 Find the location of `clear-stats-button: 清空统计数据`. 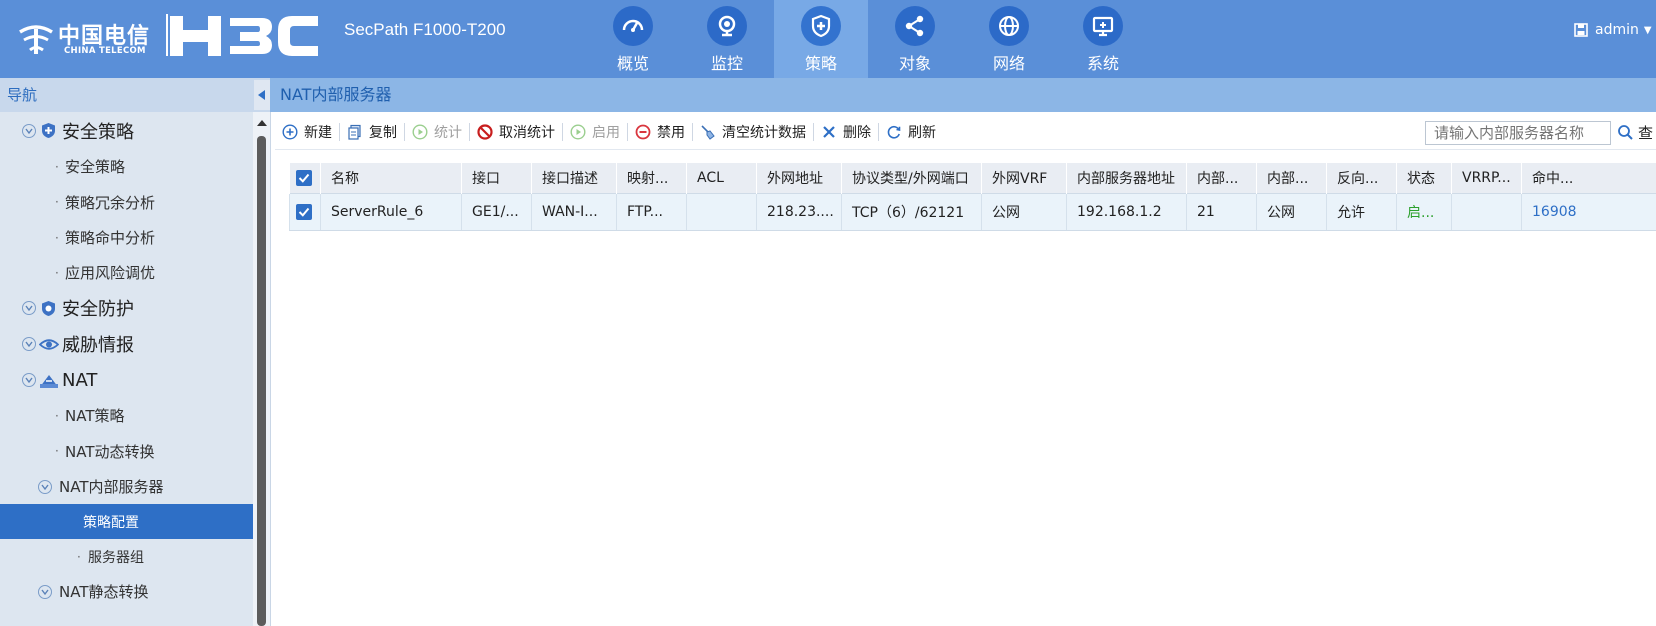

clear-stats-button: 清空统计数据 is located at coordinates (753, 132).